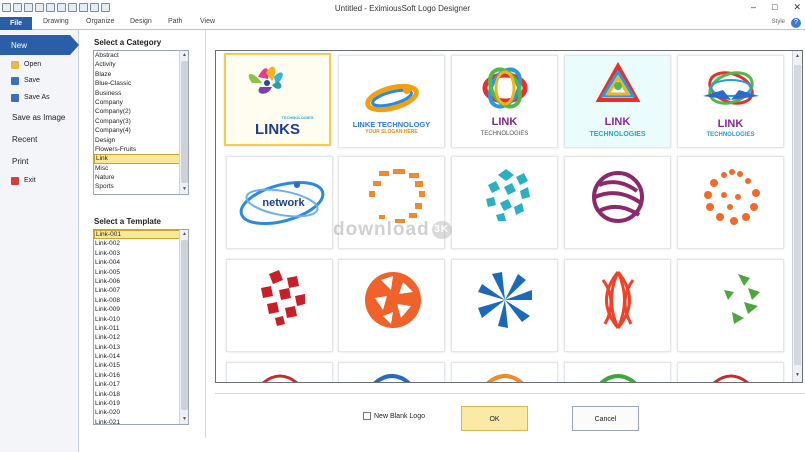 The image size is (805, 452). What do you see at coordinates (367, 416) in the screenshot?
I see `new-blank-logo-checkbox` at bounding box center [367, 416].